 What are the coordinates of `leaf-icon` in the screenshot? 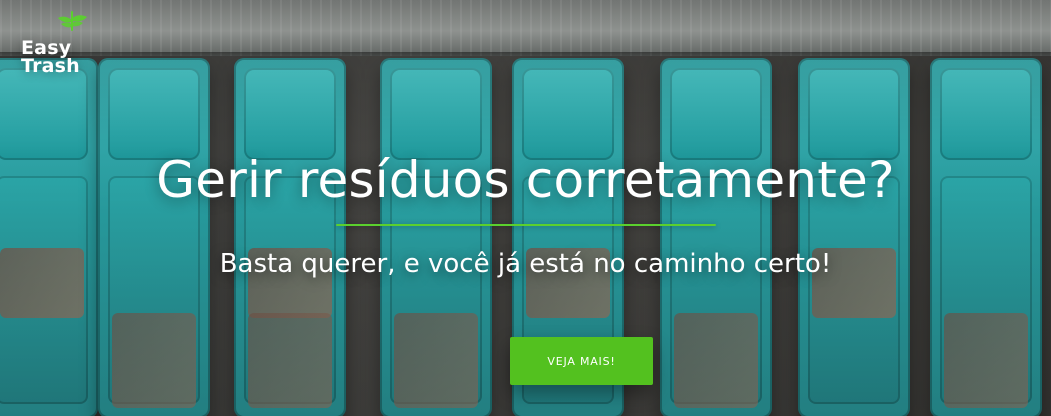 It's located at (72, 21).